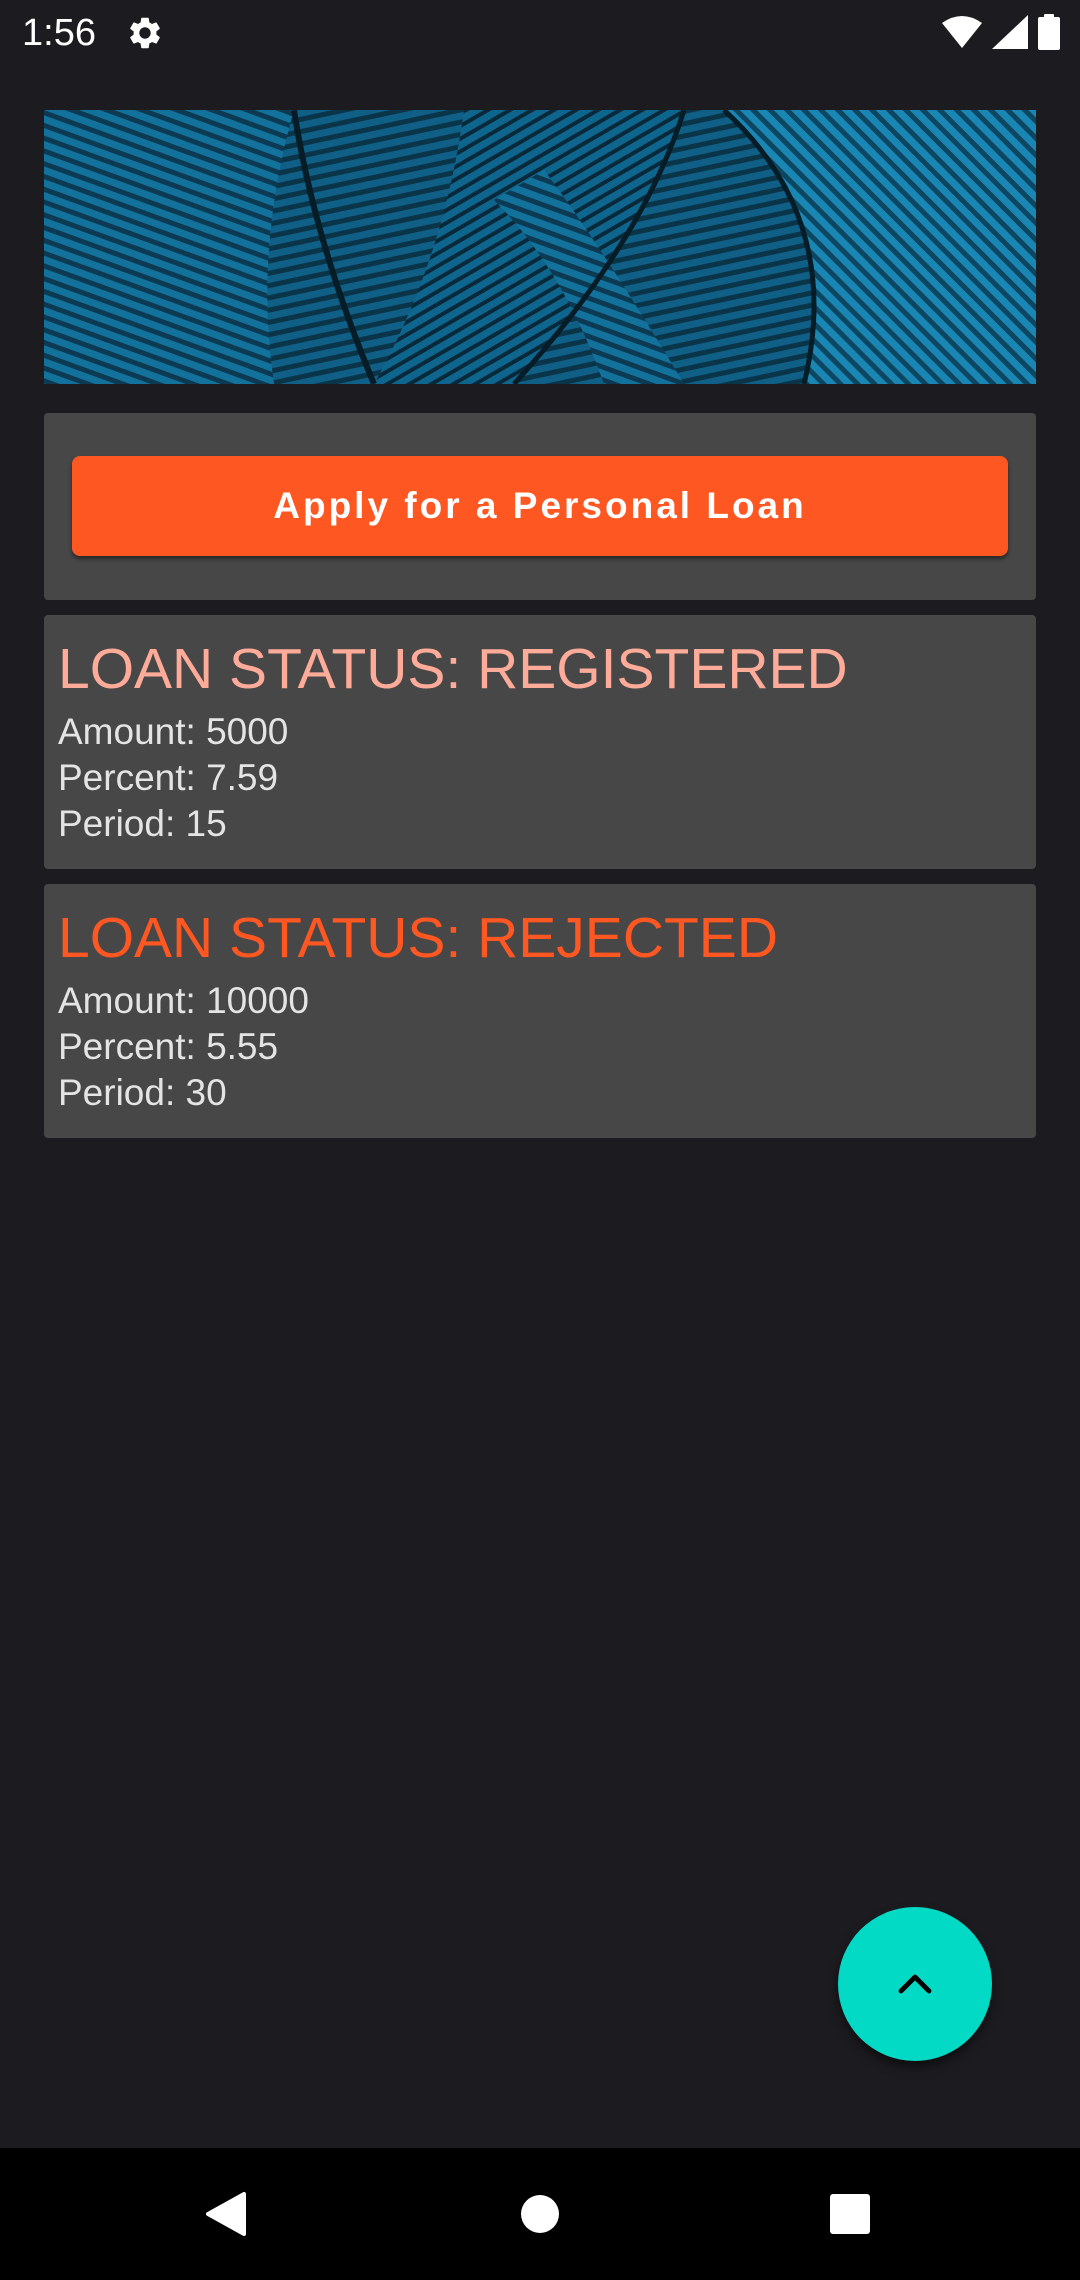 This screenshot has width=1080, height=2280. Describe the element at coordinates (142, 1092) in the screenshot. I see `loan-period: Period: 30` at that location.